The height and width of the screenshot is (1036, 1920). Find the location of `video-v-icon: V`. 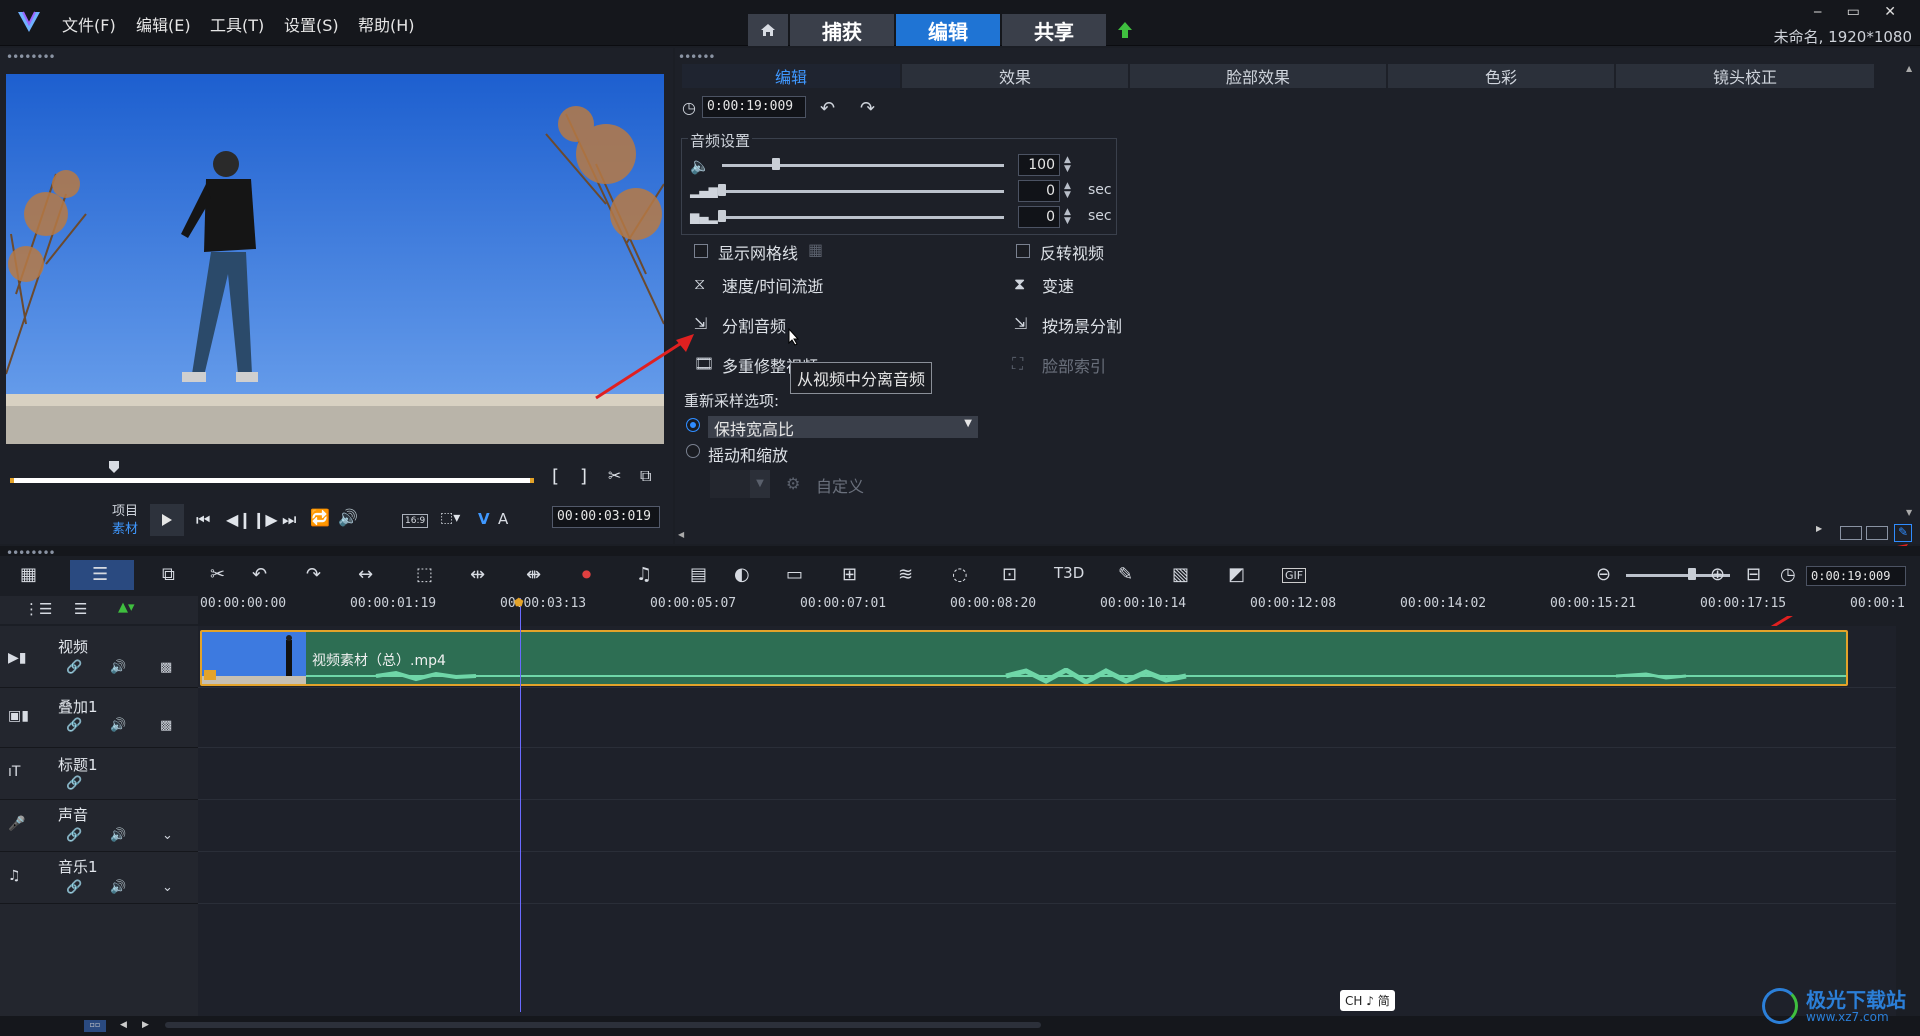

video-v-icon: V is located at coordinates (484, 519).